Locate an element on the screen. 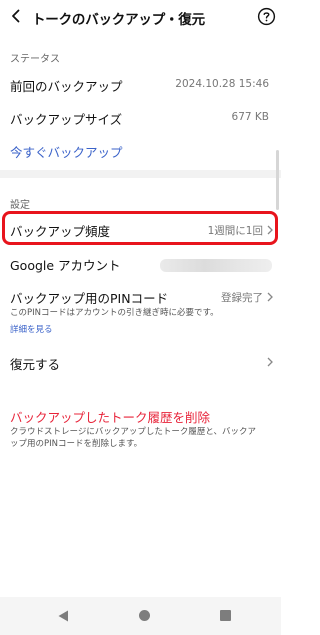 The width and height of the screenshot is (320, 635). nav-back-icon is located at coordinates (63, 616).